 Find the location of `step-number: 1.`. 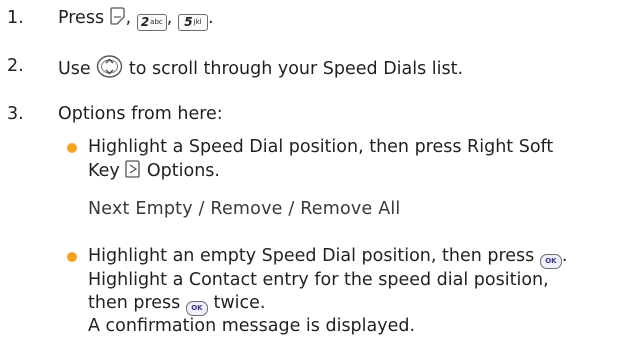

step-number: 1. is located at coordinates (15, 18).